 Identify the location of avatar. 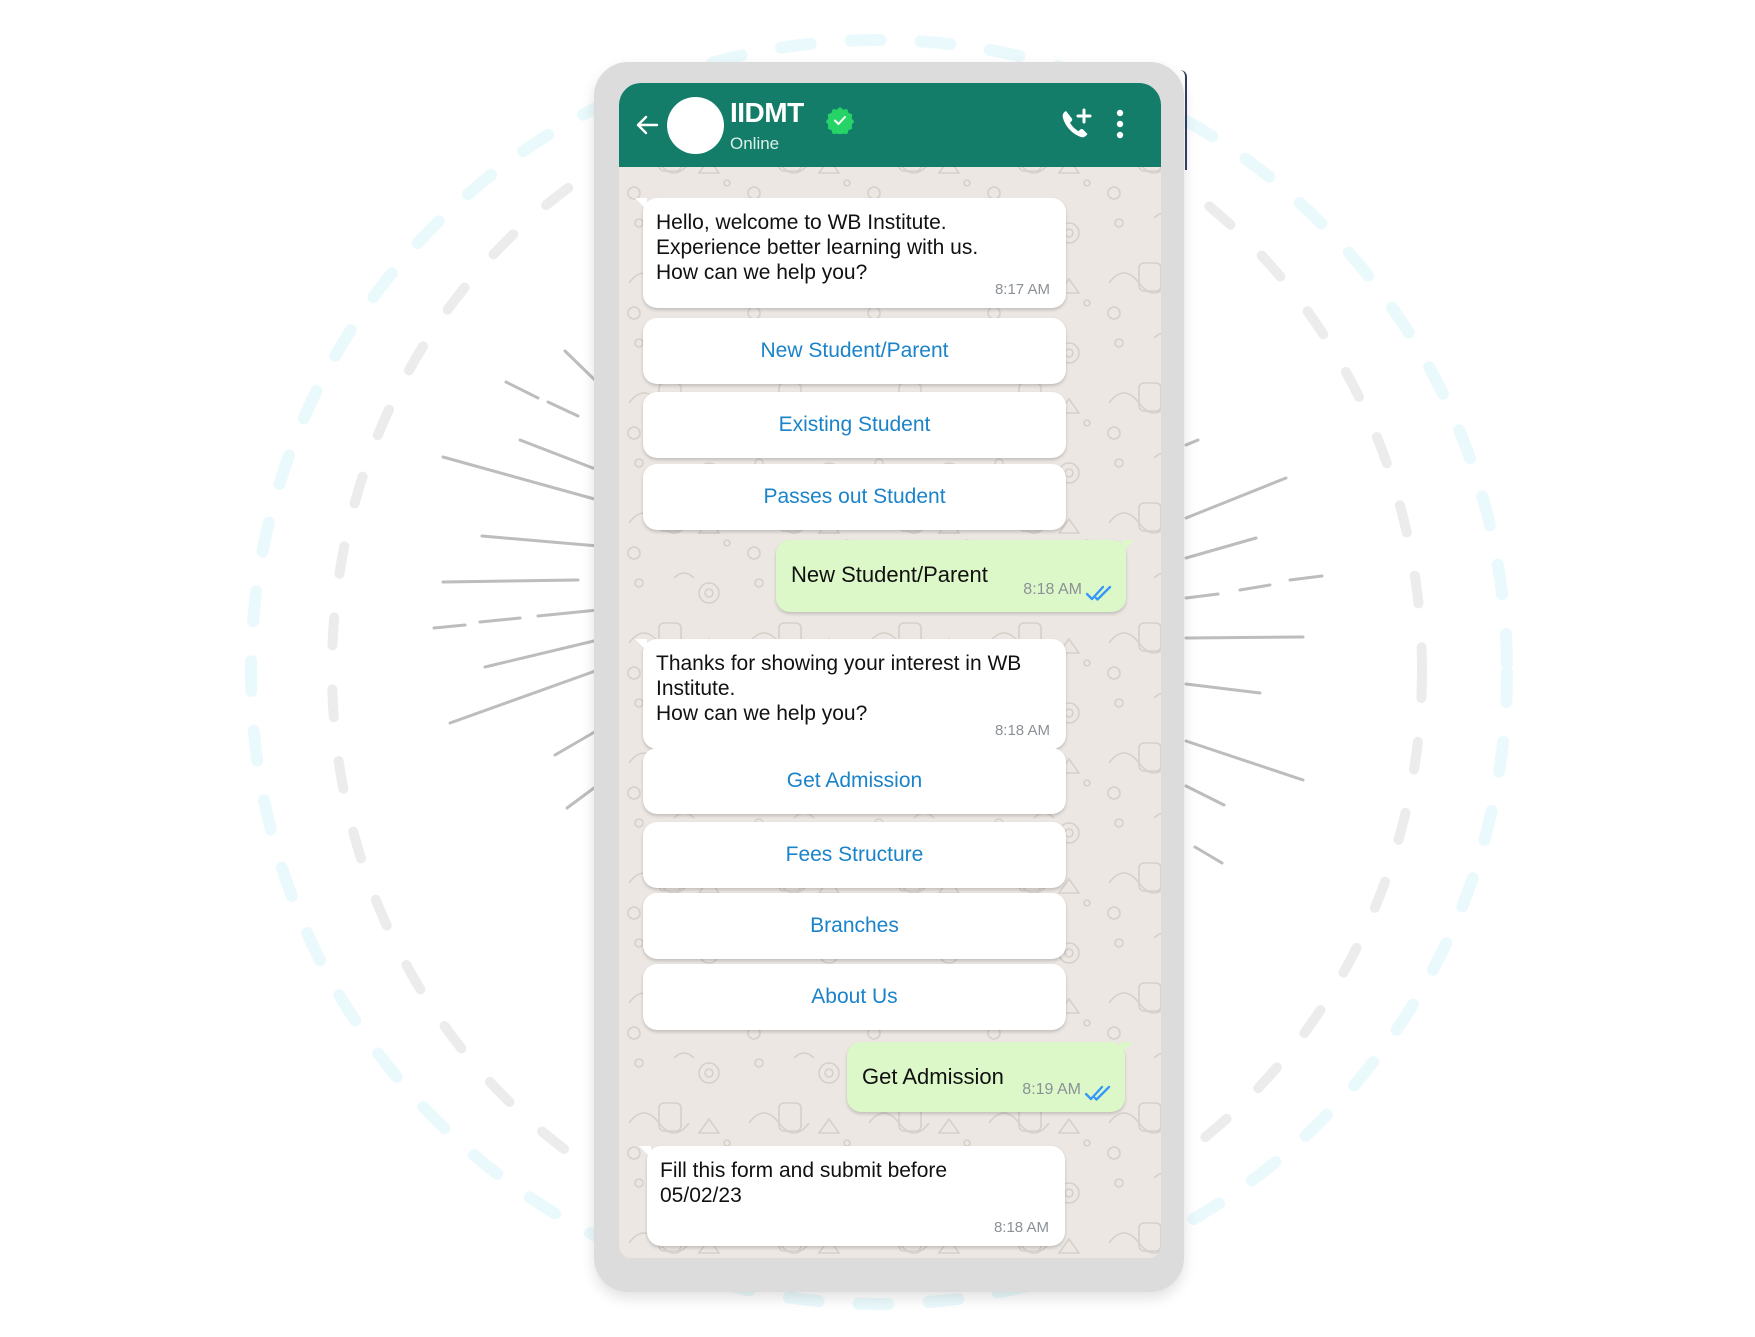
(695, 125).